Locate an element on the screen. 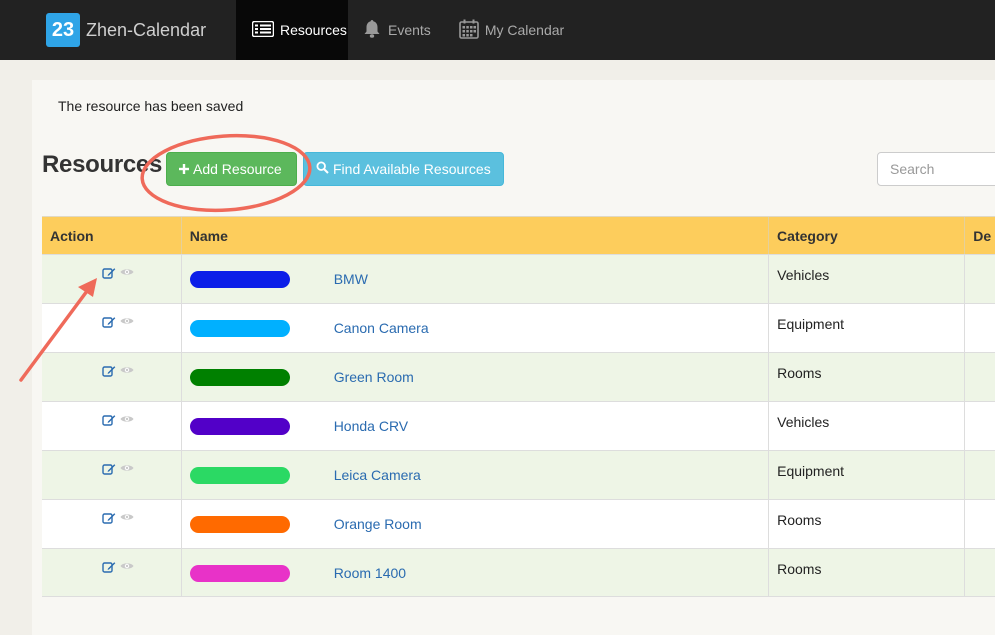 The width and height of the screenshot is (995, 635). nav-my-calendar: My Calendar is located at coordinates (511, 30).